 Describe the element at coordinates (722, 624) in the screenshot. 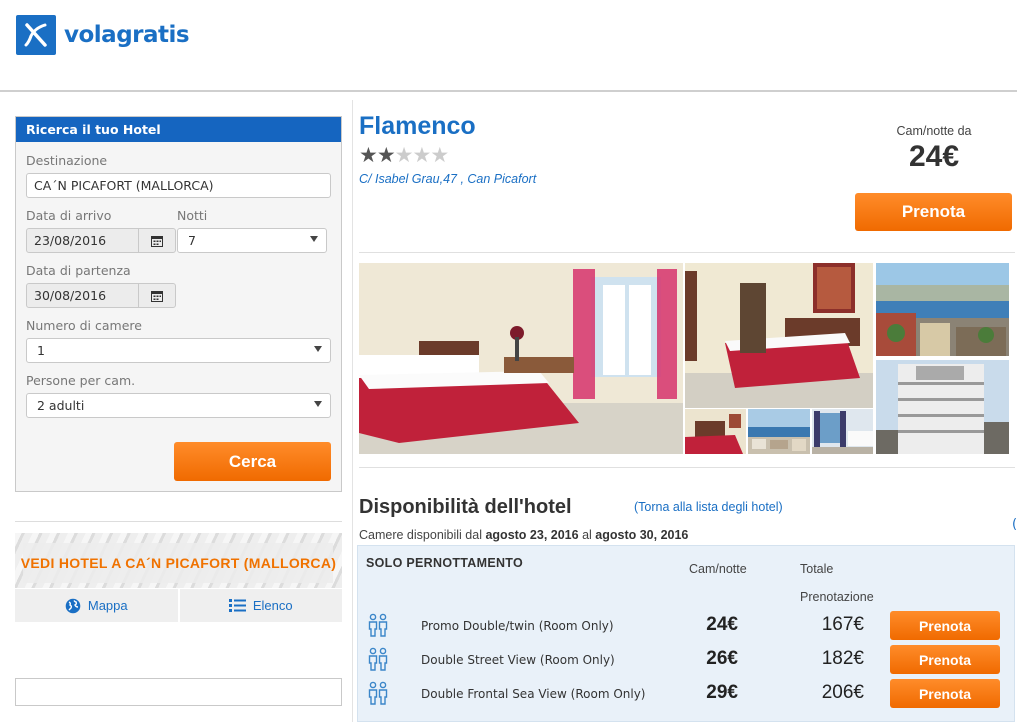

I see `room-price: 24€` at that location.